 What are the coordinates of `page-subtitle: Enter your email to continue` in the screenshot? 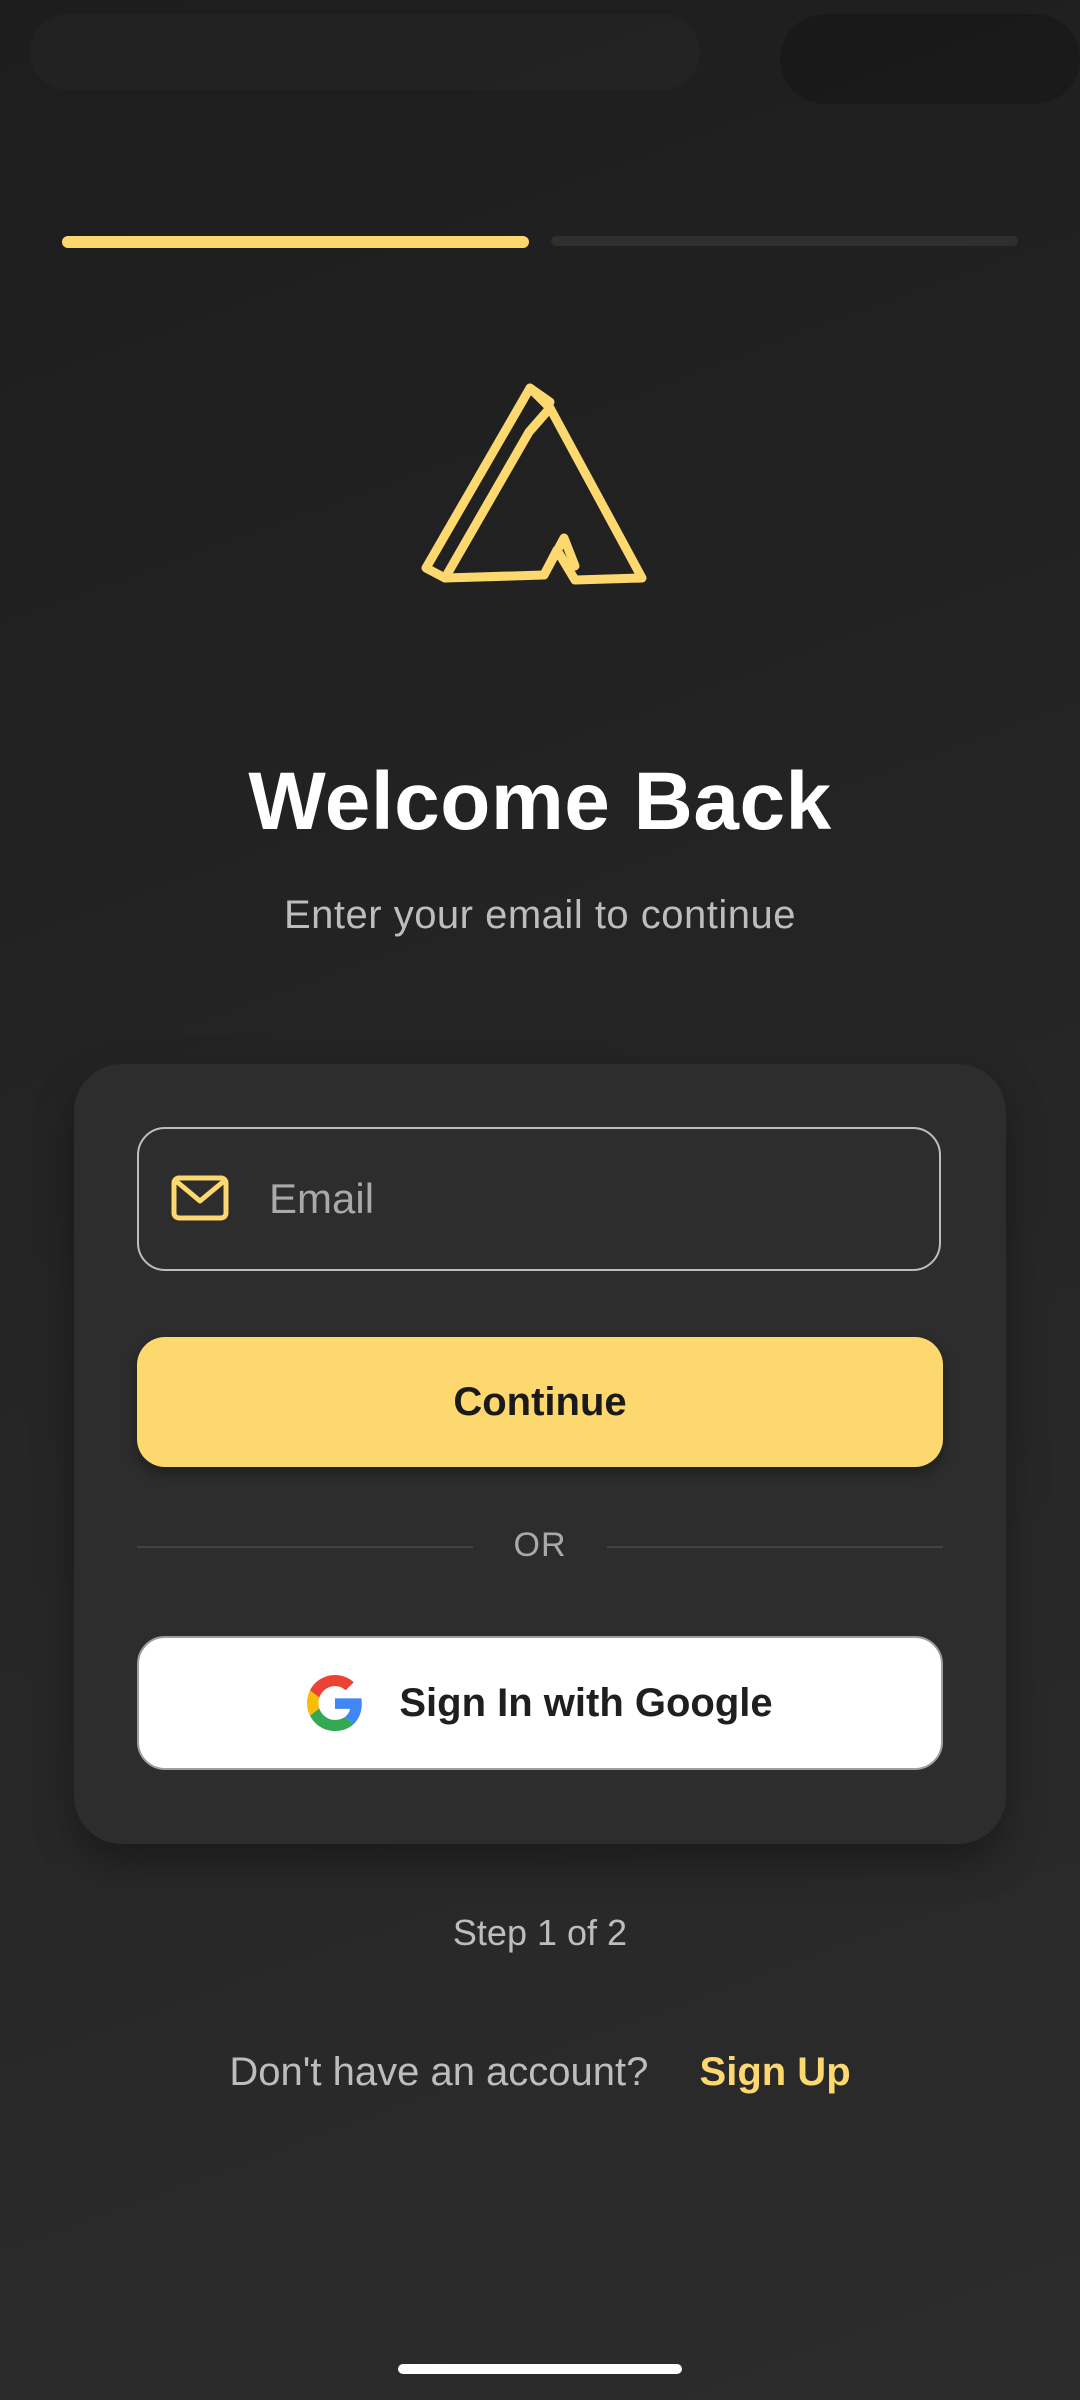 It's located at (540, 915).